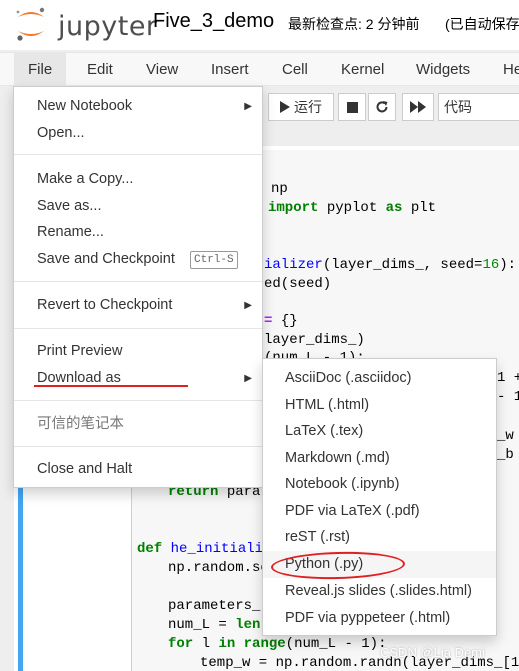  What do you see at coordinates (314, 340) in the screenshot?
I see `code-line: layer_dims_)` at bounding box center [314, 340].